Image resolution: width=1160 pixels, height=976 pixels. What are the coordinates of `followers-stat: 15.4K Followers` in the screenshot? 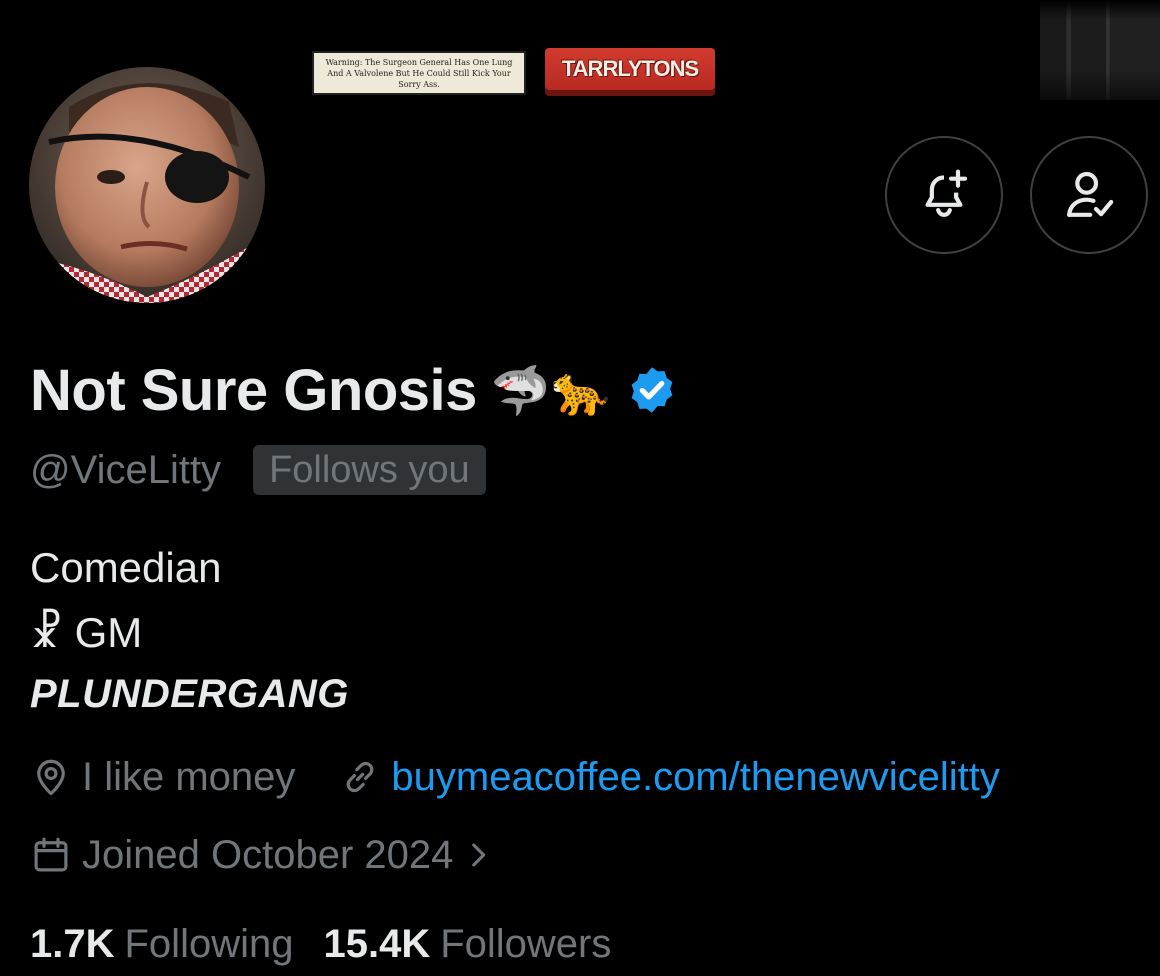 It's located at (467, 944).